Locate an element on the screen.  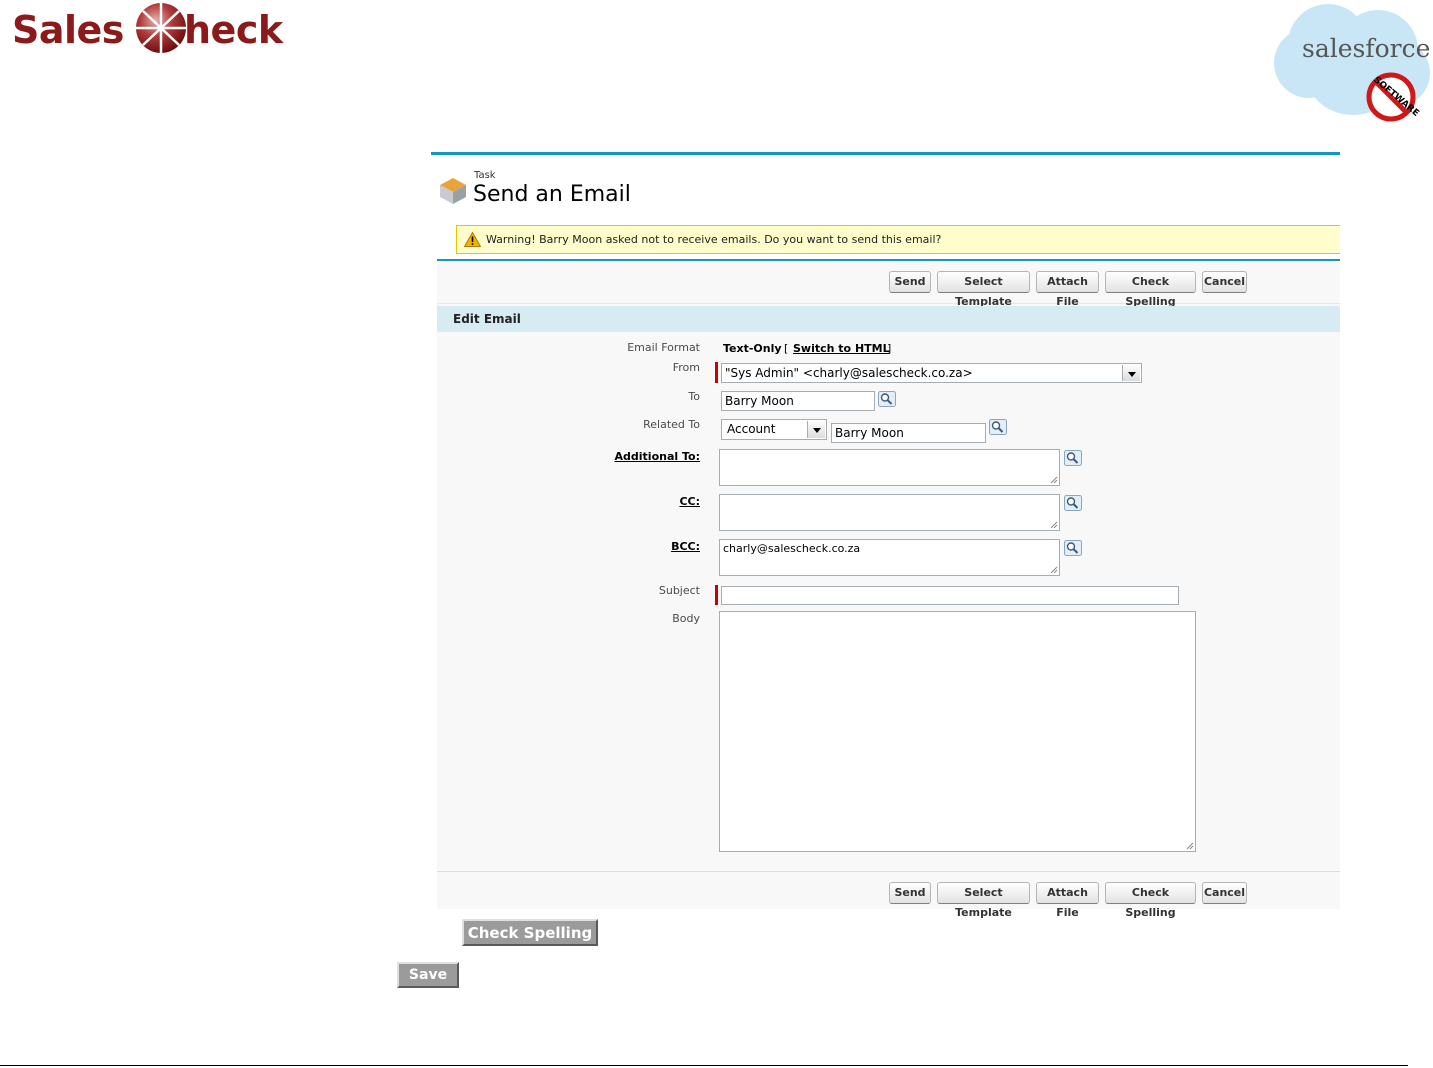
bcc-value: charly@salescheck.co.za is located at coordinates (792, 548).